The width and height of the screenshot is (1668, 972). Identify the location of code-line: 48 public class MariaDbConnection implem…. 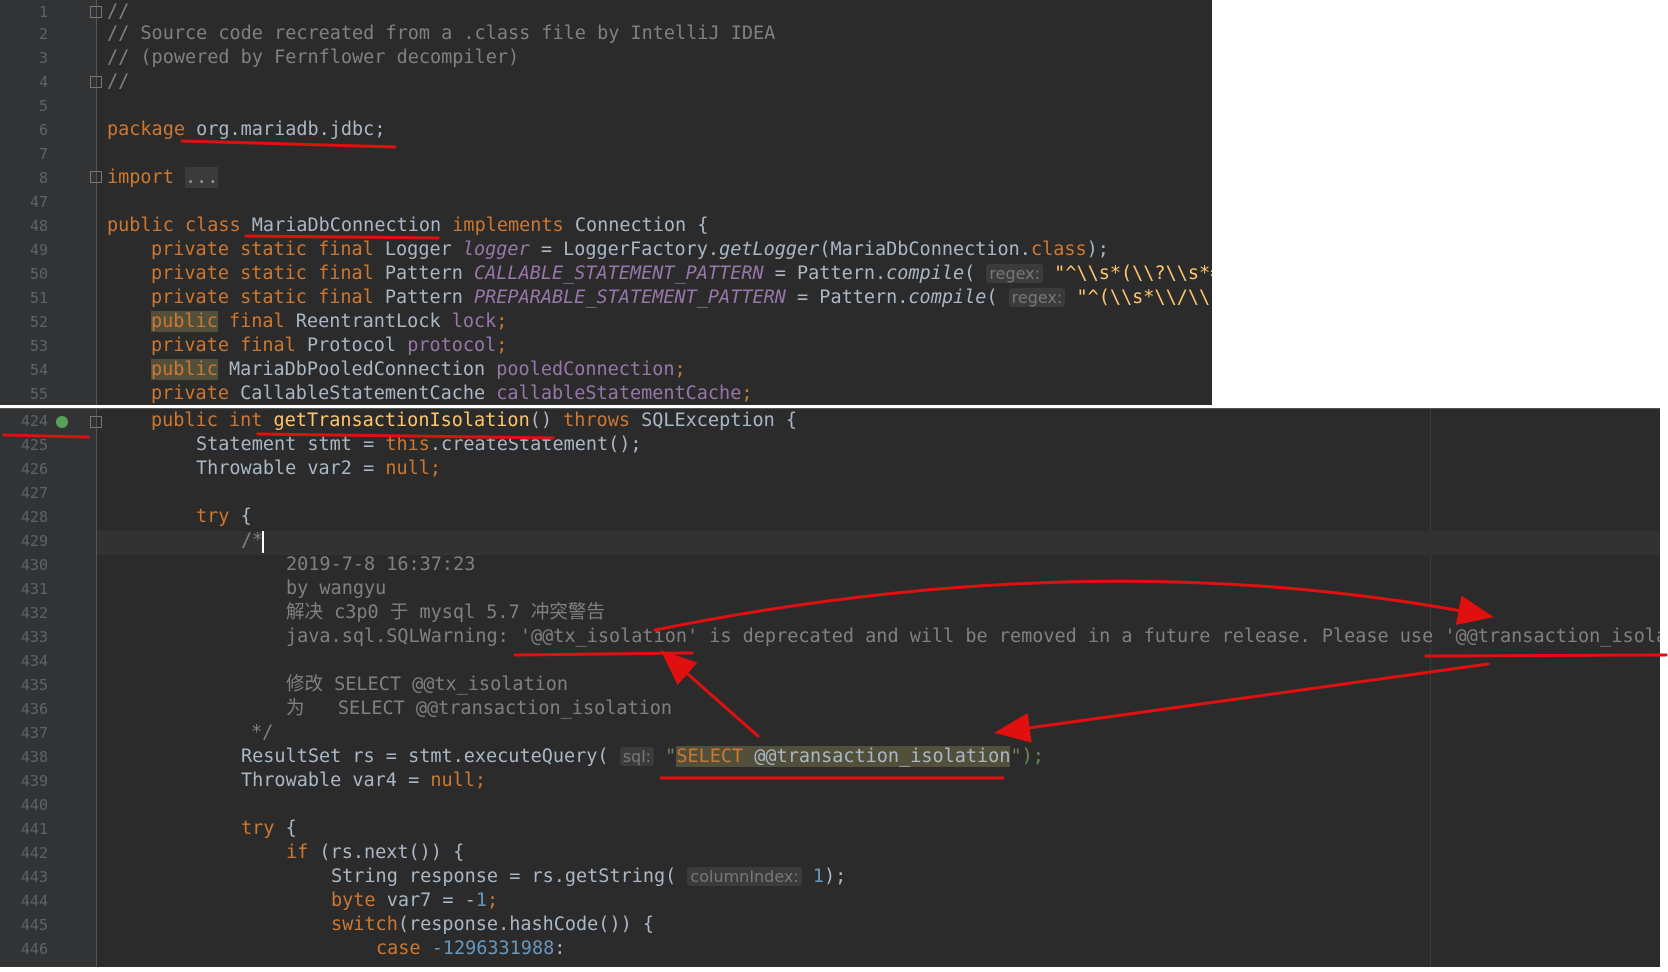
(606, 226).